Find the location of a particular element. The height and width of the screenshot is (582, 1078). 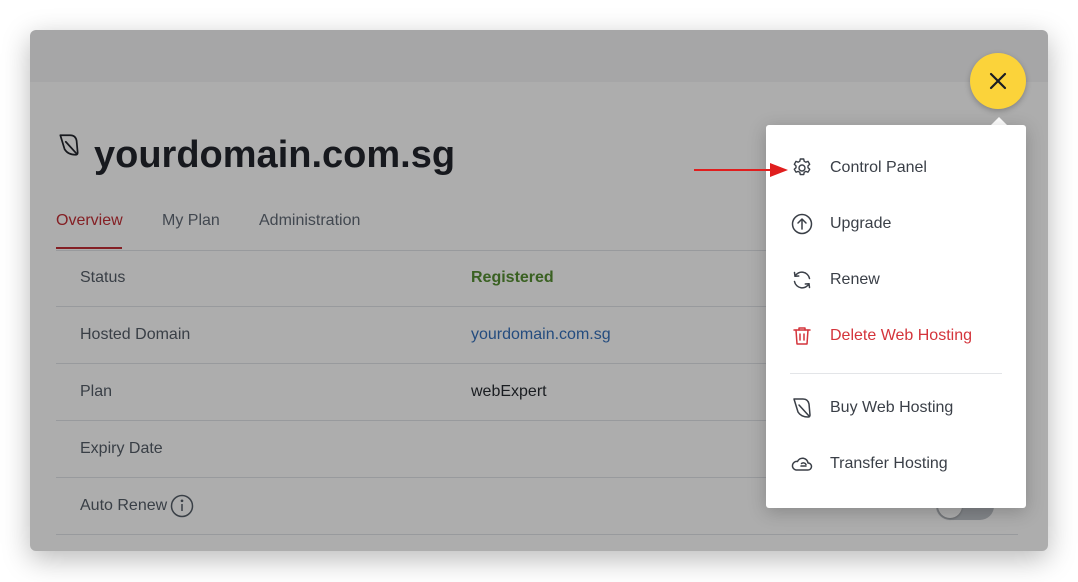

trash-icon is located at coordinates (802, 336).